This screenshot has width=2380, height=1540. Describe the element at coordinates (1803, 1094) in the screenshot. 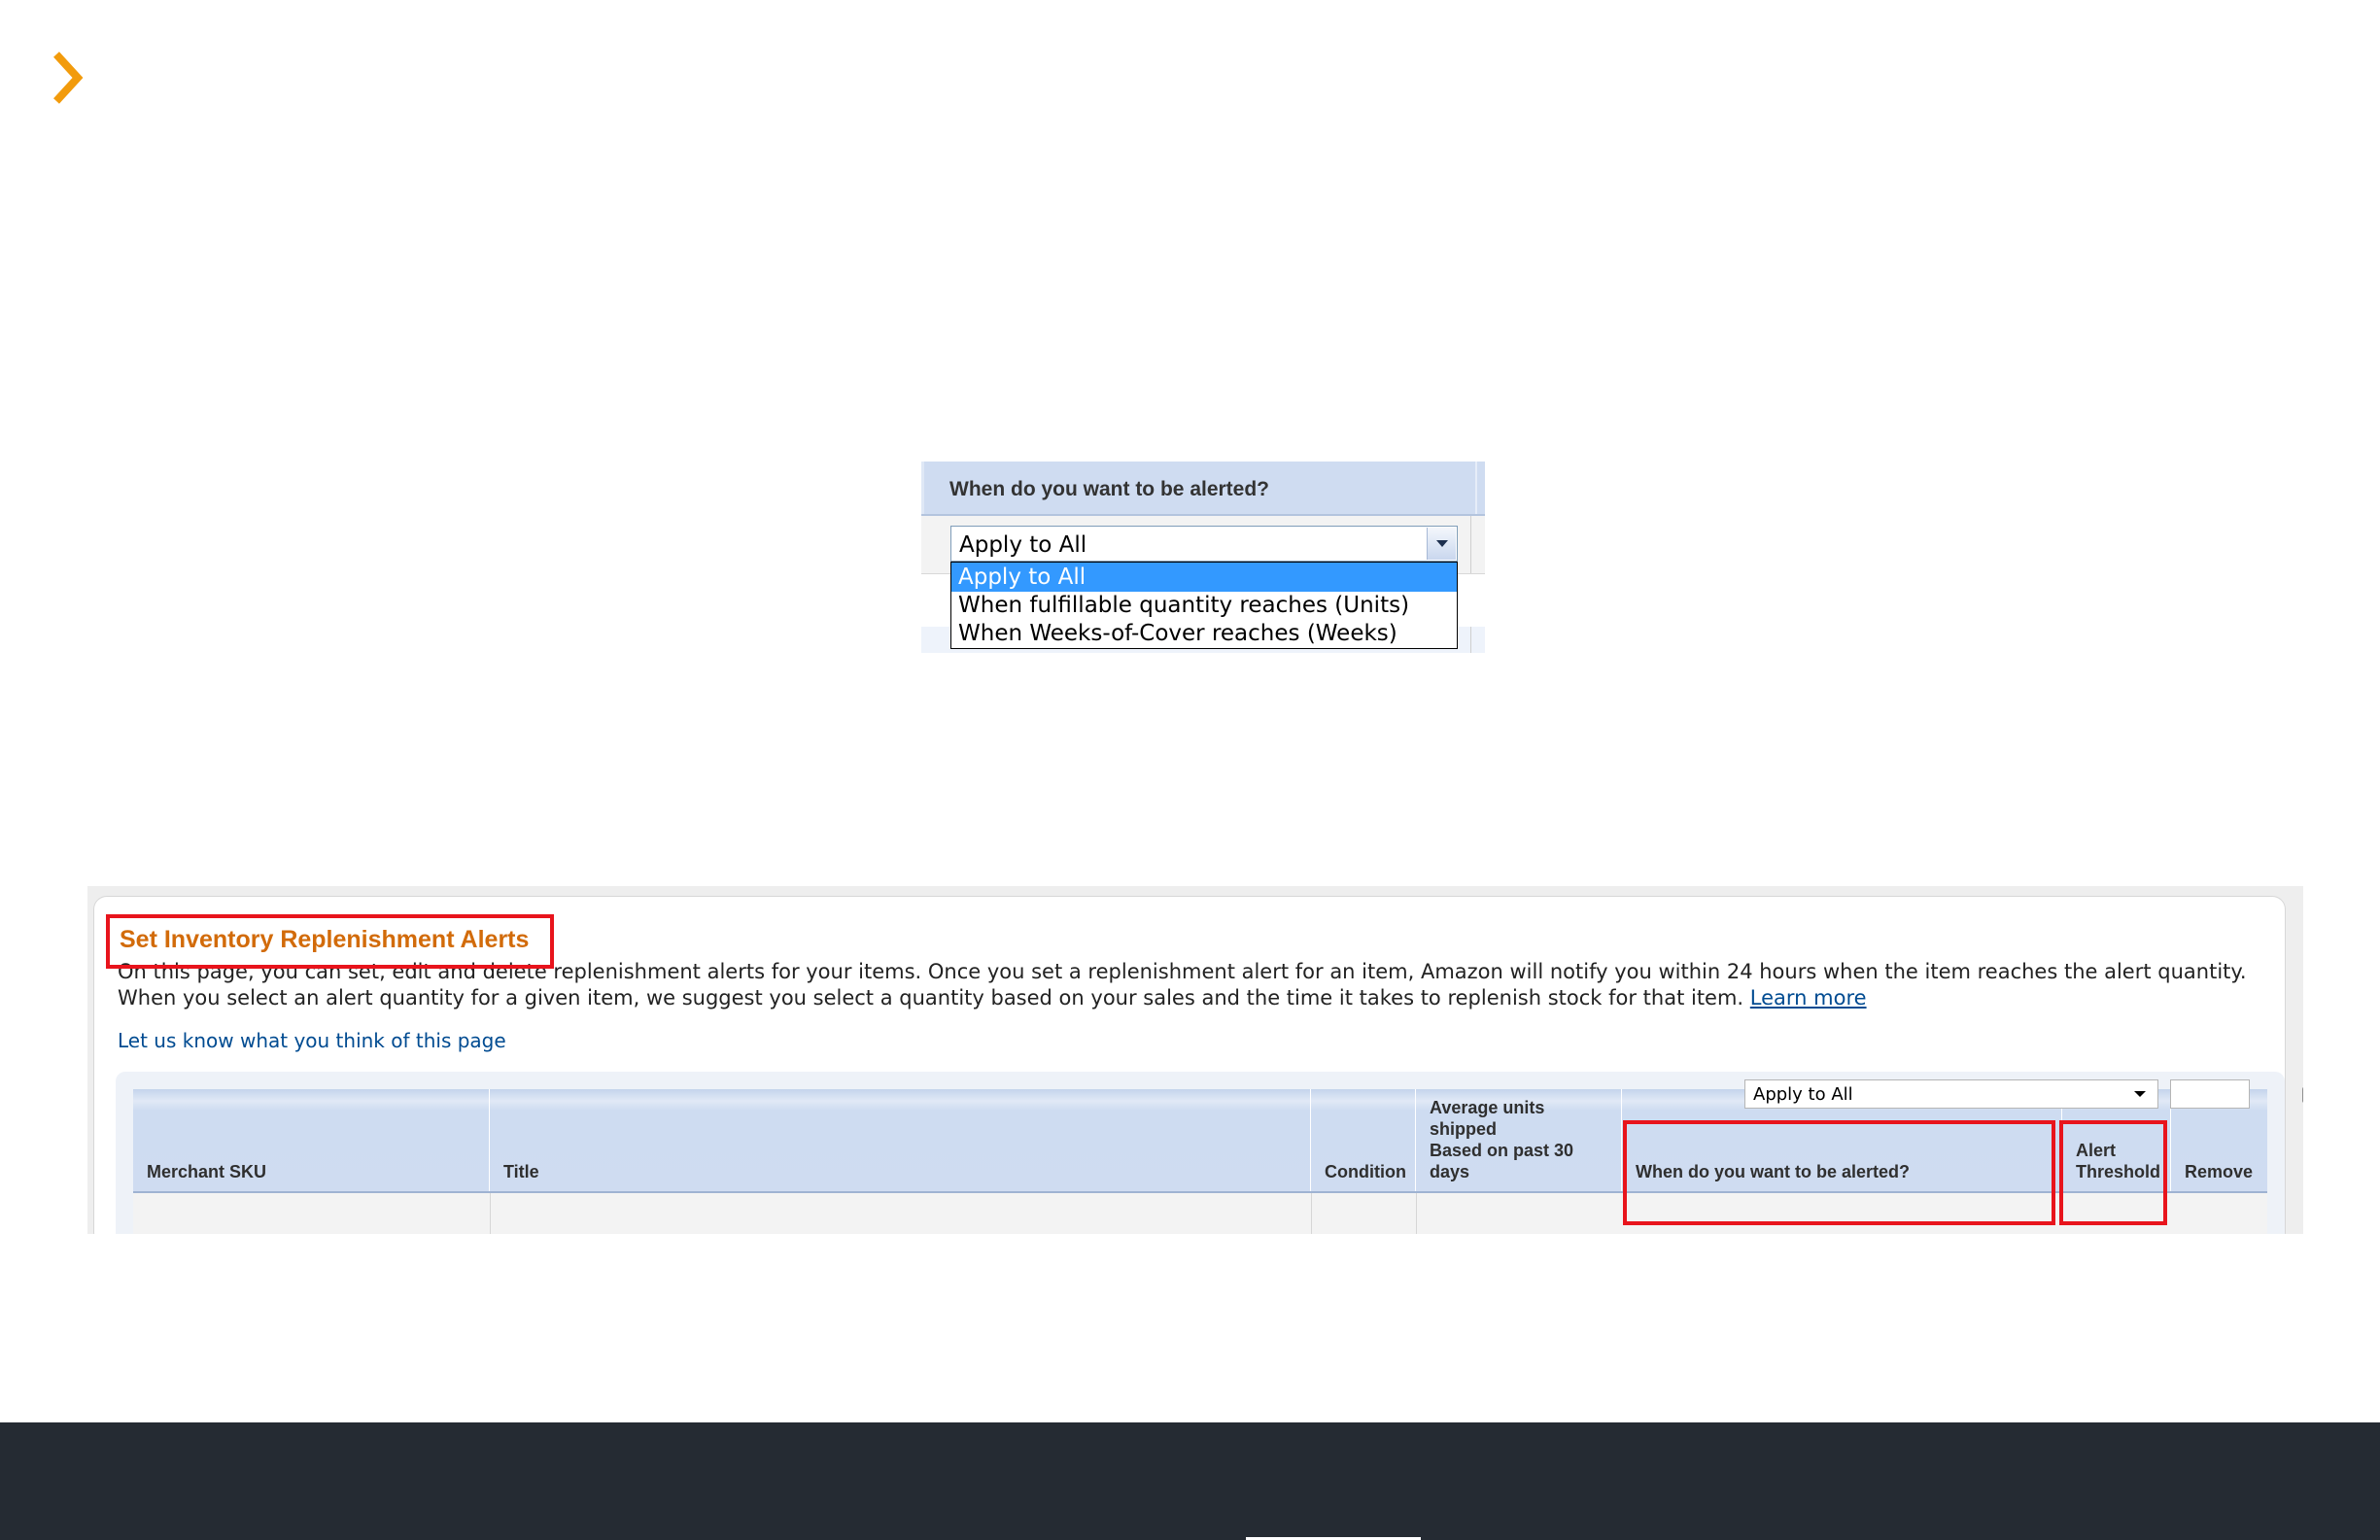

I see `alert-type-select-row-value: Apply to All` at that location.